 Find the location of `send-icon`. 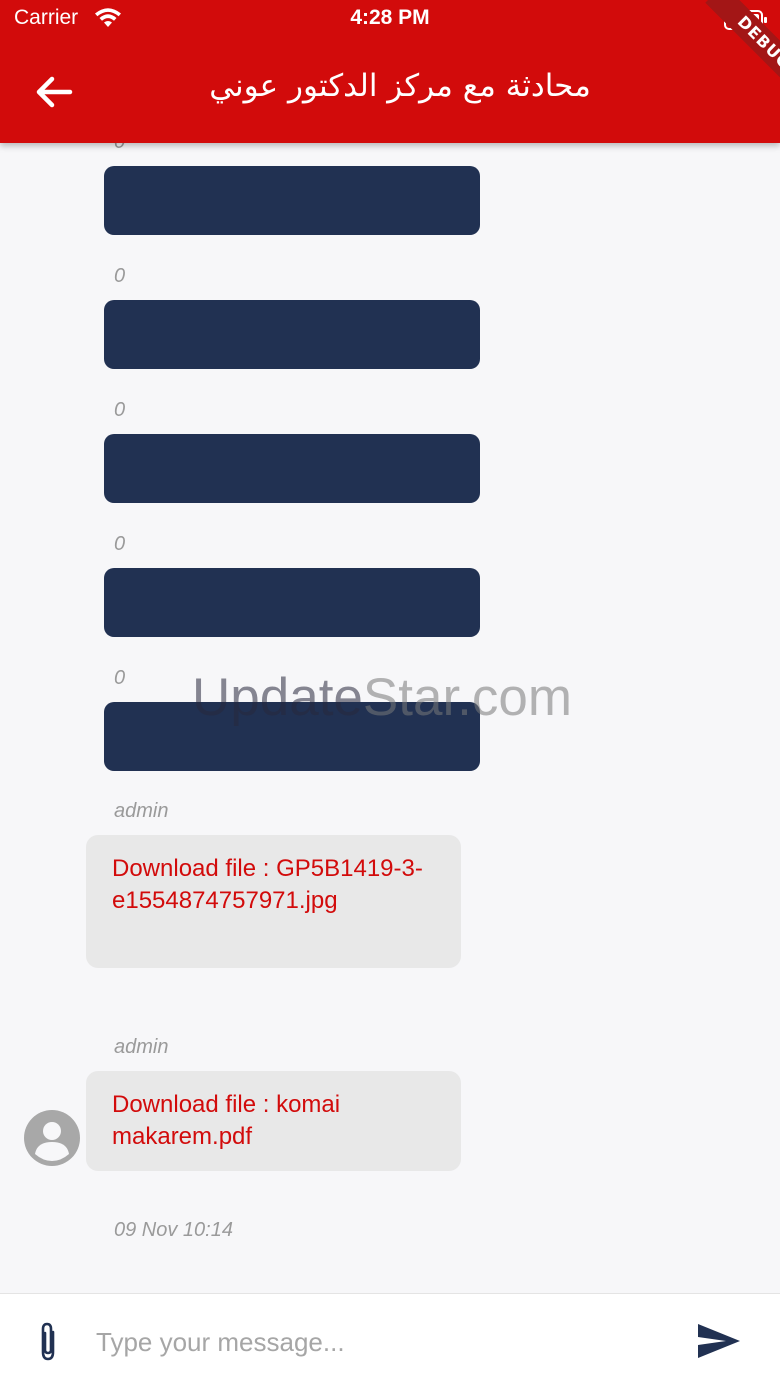

send-icon is located at coordinates (719, 1341).